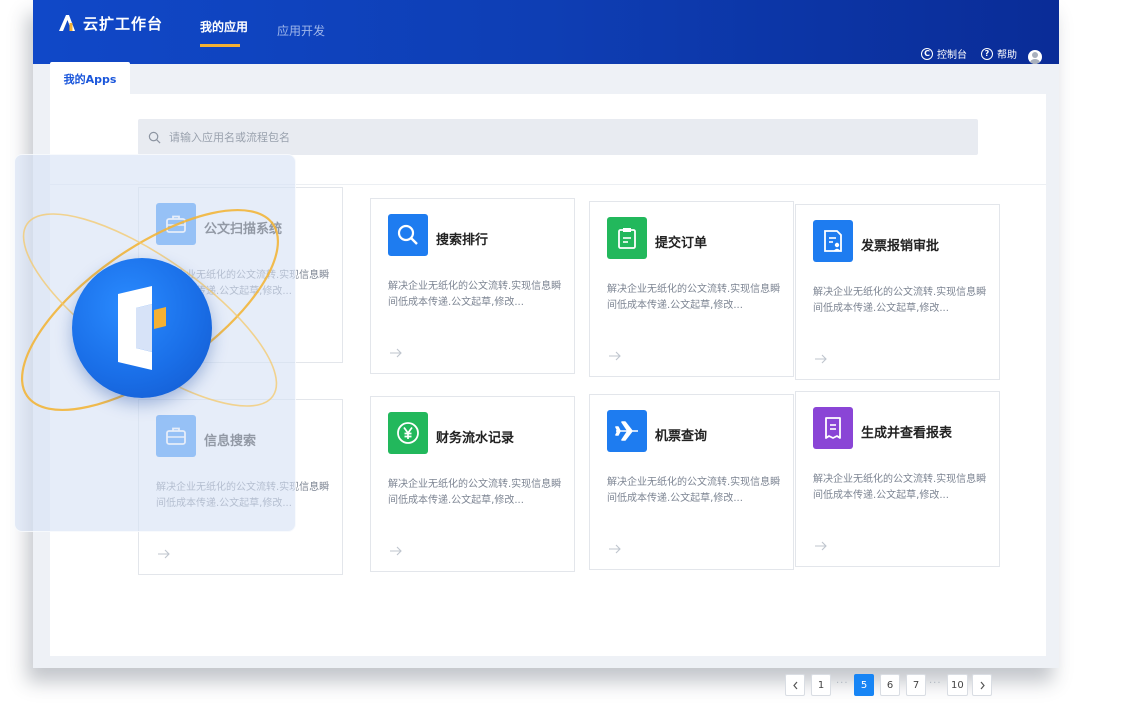 This screenshot has height=704, width=1124. Describe the element at coordinates (890, 685) in the screenshot. I see `page-button-6: 6` at that location.